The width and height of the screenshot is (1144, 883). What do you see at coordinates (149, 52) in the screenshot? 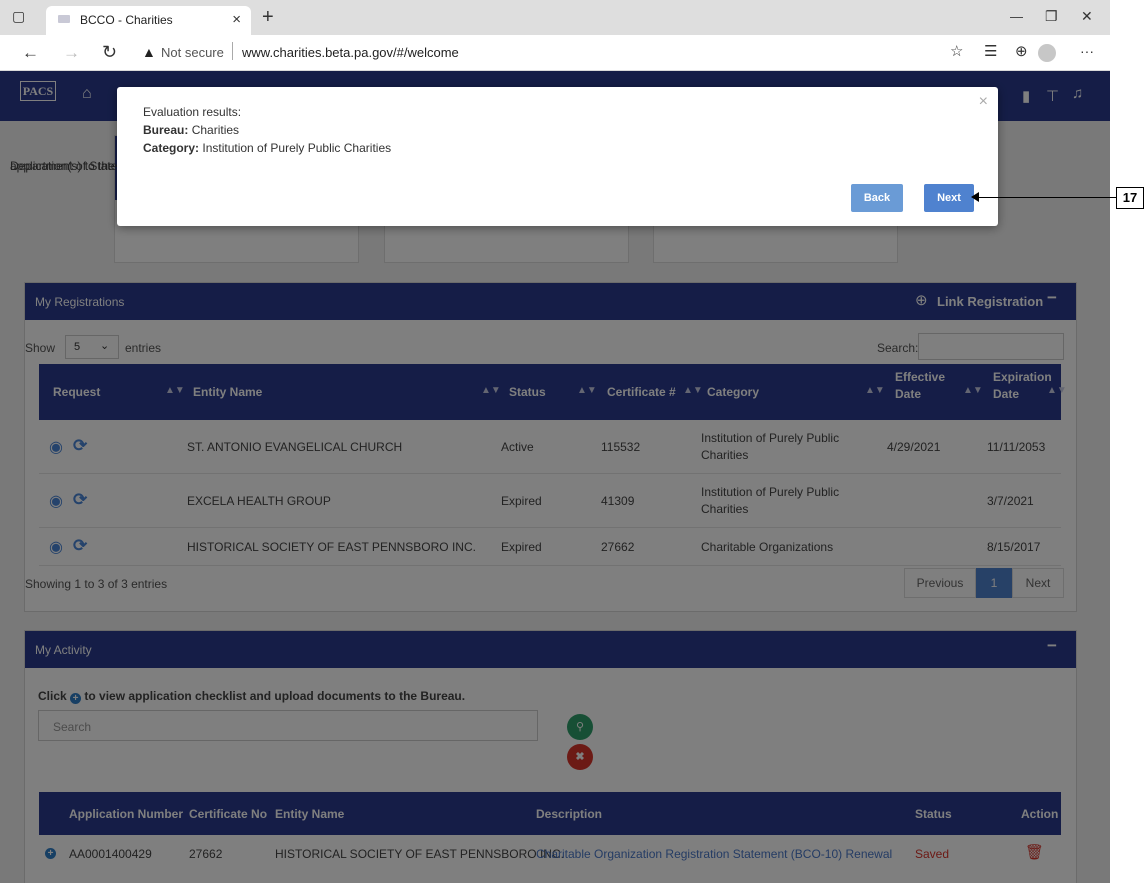
I see `warning-icon: ▲` at bounding box center [149, 52].